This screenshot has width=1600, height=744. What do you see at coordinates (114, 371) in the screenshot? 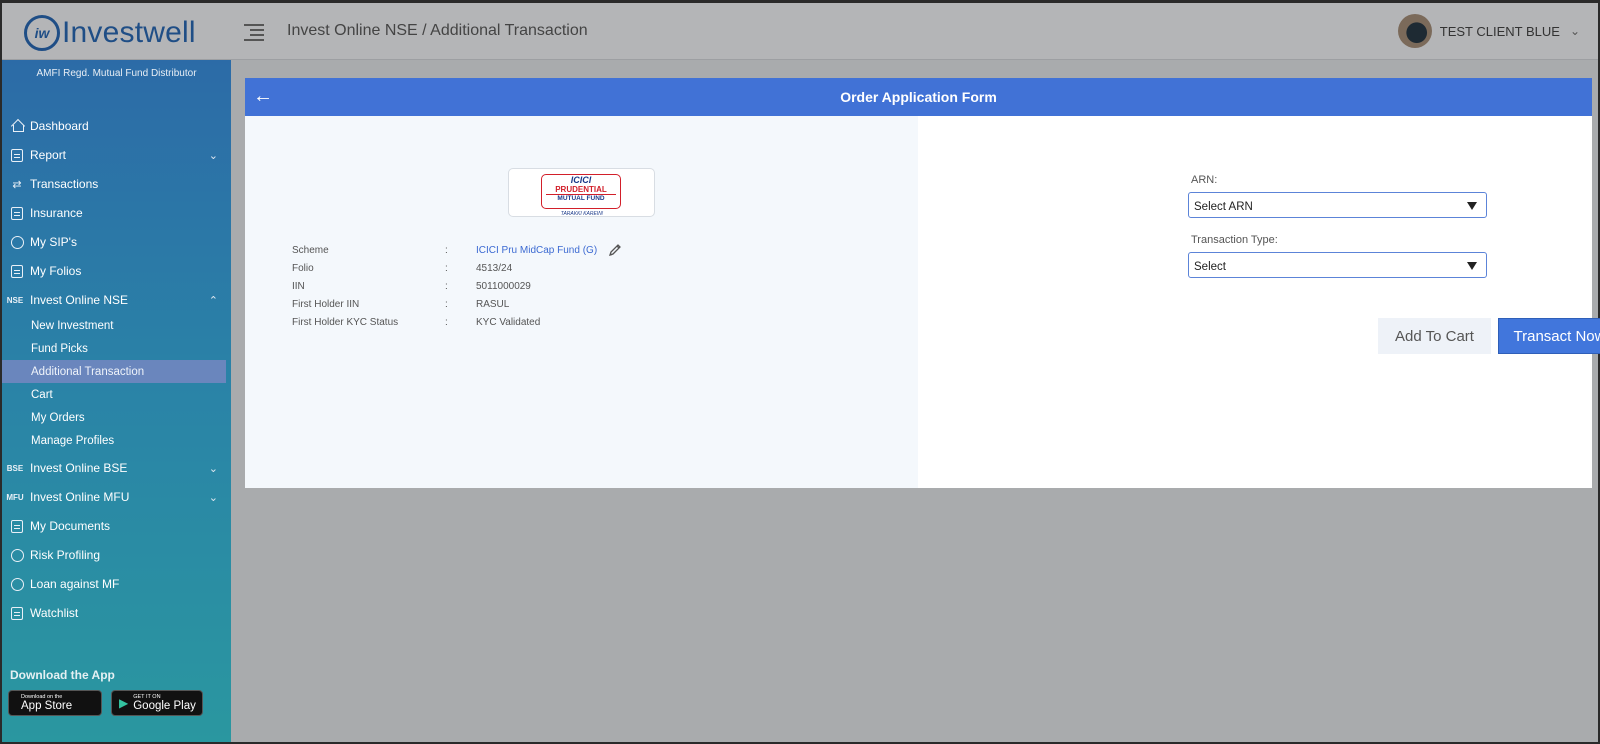
I see `sidebar-subitem-additional-transaction: Additional Transaction` at bounding box center [114, 371].